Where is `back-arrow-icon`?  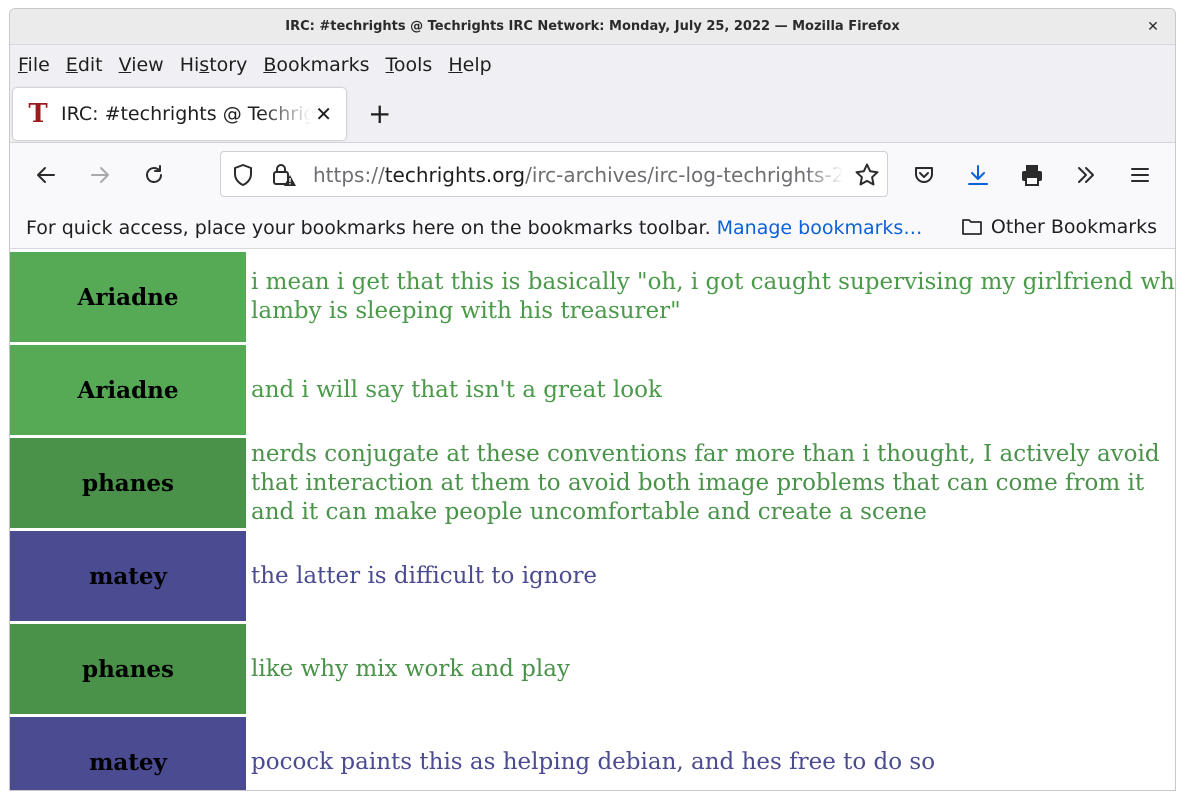
back-arrow-icon is located at coordinates (46, 175).